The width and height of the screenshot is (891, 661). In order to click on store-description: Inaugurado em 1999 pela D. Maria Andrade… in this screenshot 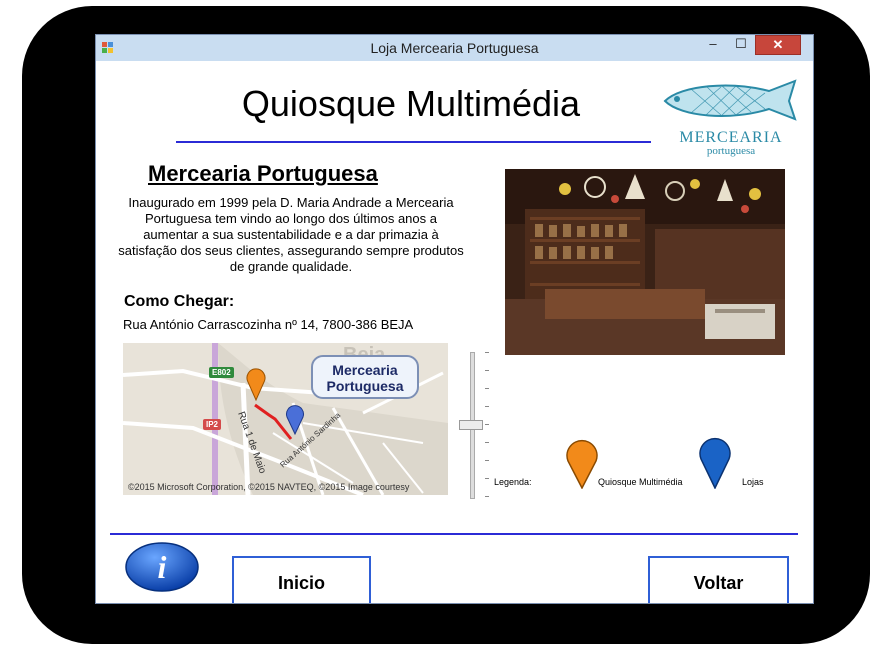, I will do `click(291, 234)`.